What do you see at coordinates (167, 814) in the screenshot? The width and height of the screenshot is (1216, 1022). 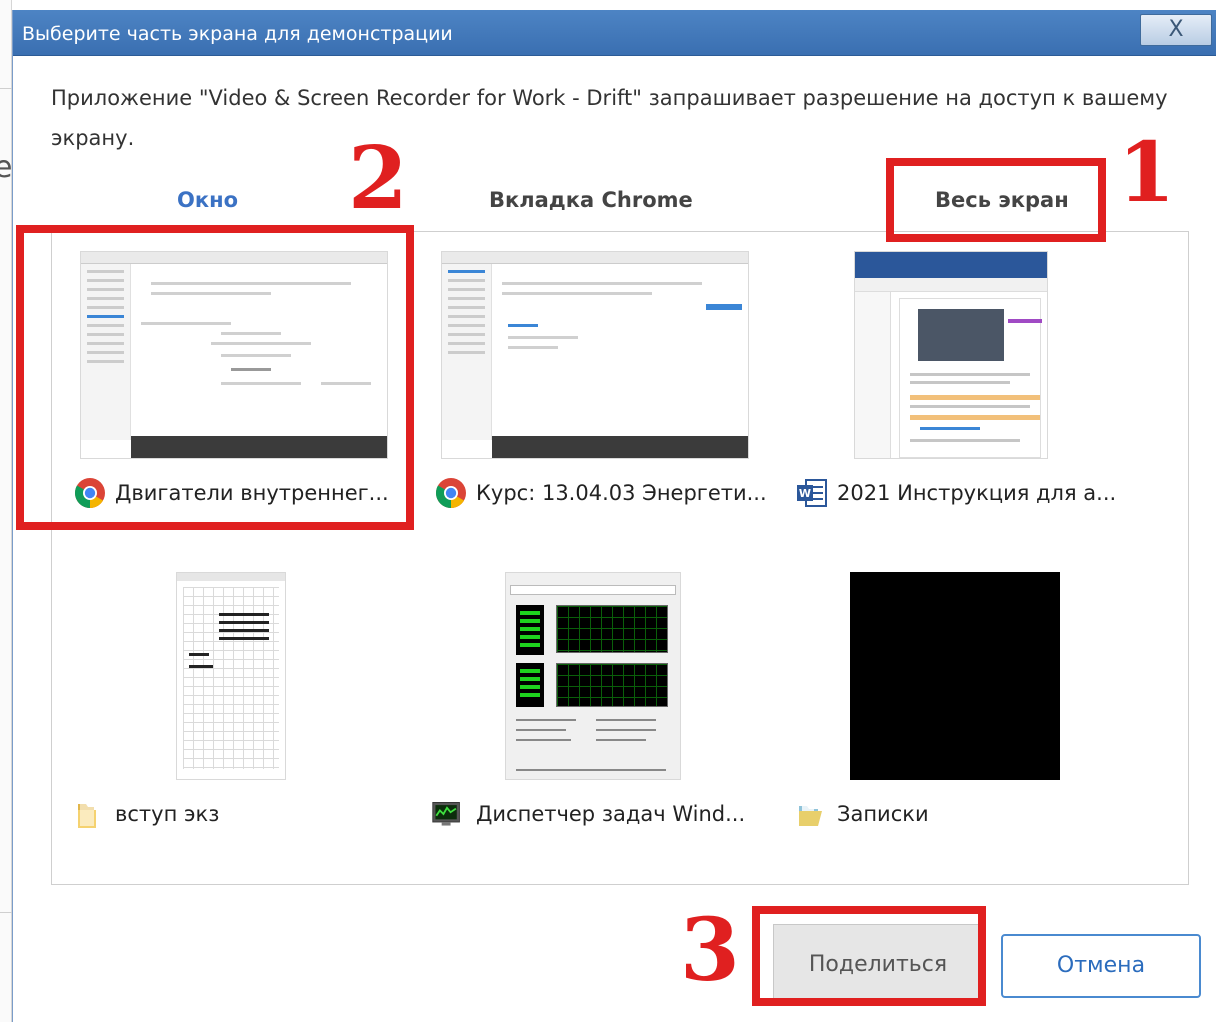 I see `window-label: вступ экз` at bounding box center [167, 814].